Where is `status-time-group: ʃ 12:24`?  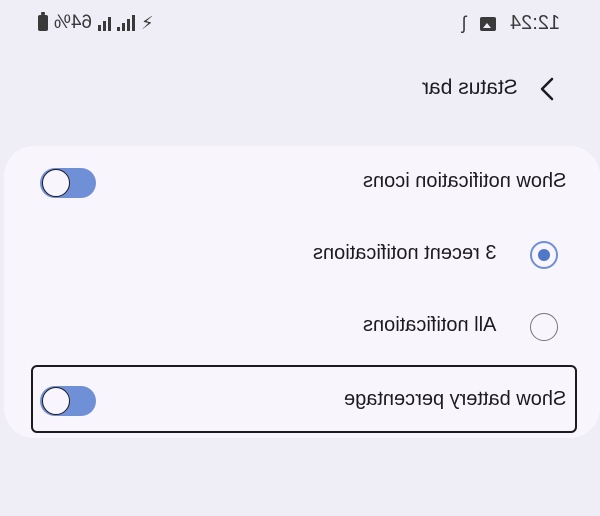 status-time-group: ʃ 12:24 is located at coordinates (511, 23).